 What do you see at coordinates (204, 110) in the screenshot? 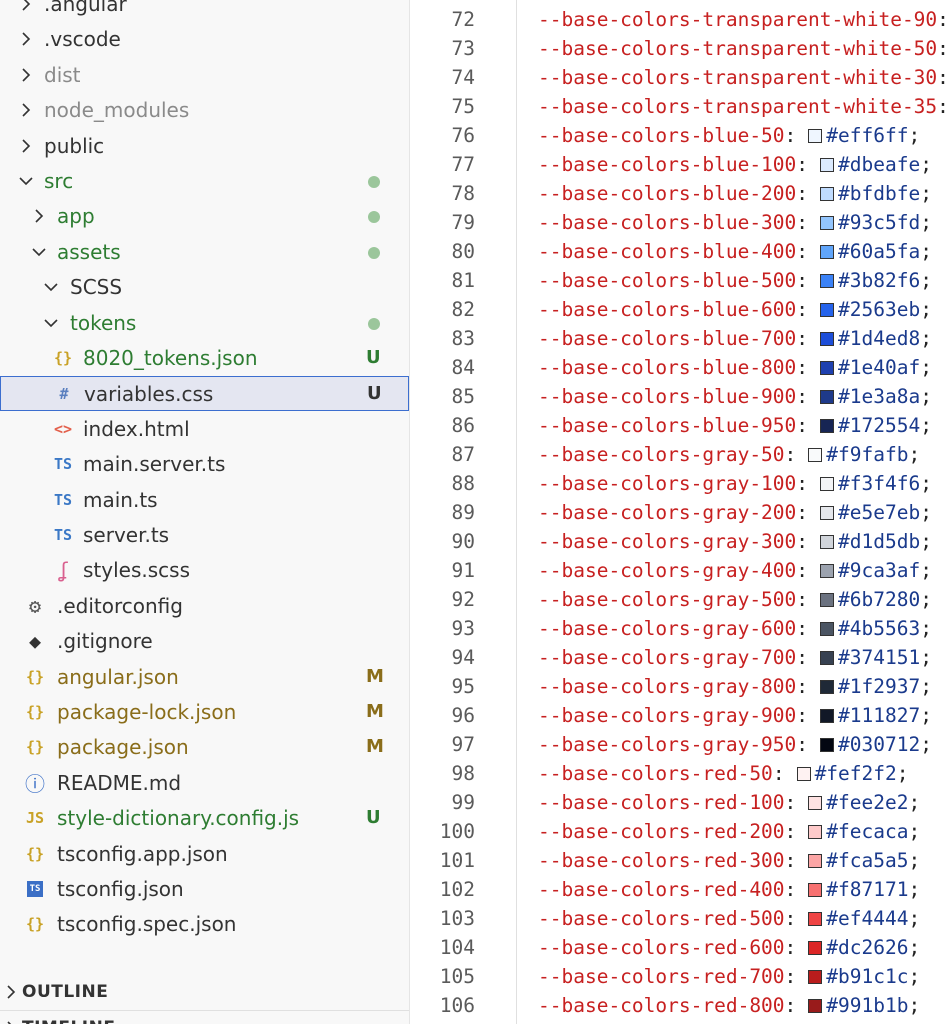
I see `folder-item: node_modules` at bounding box center [204, 110].